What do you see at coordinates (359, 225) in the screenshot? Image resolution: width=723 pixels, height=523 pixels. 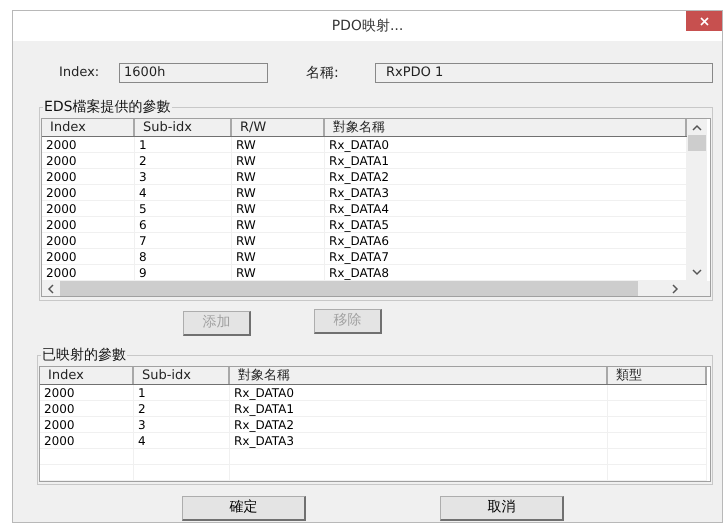 I see `table-cell: Rx_DATA5` at bounding box center [359, 225].